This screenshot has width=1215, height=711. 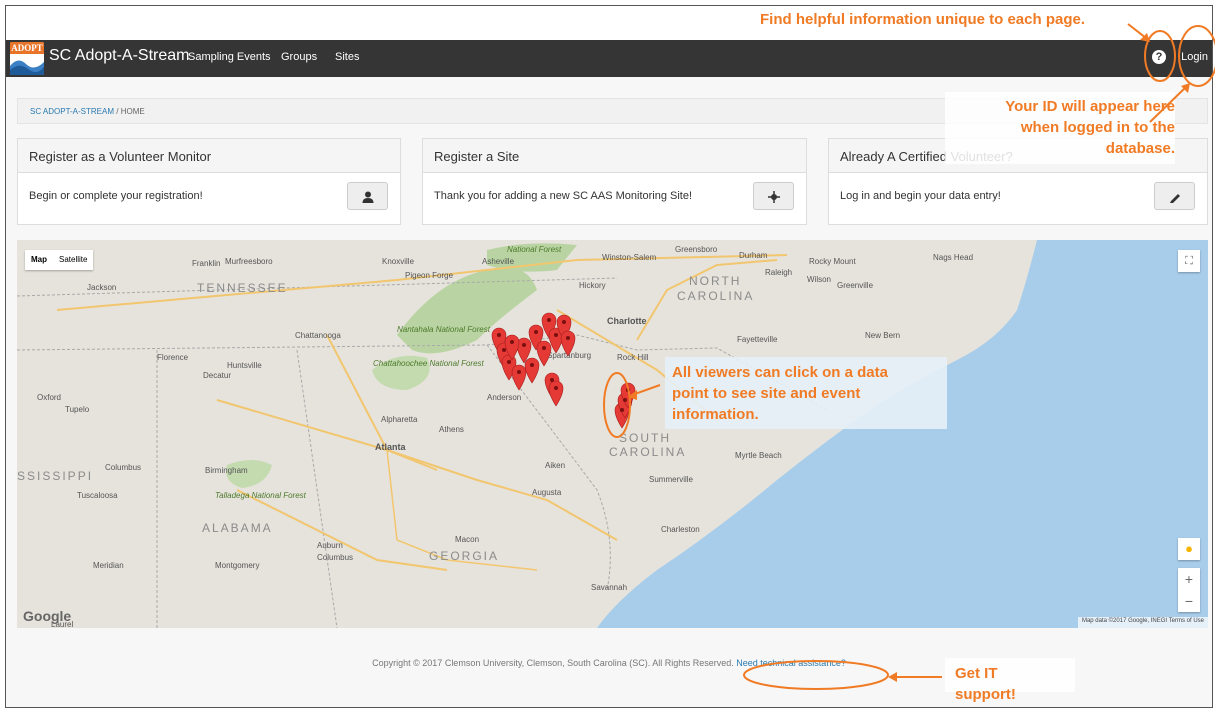 I want to click on city-summerville: Summerville, so click(x=671, y=479).